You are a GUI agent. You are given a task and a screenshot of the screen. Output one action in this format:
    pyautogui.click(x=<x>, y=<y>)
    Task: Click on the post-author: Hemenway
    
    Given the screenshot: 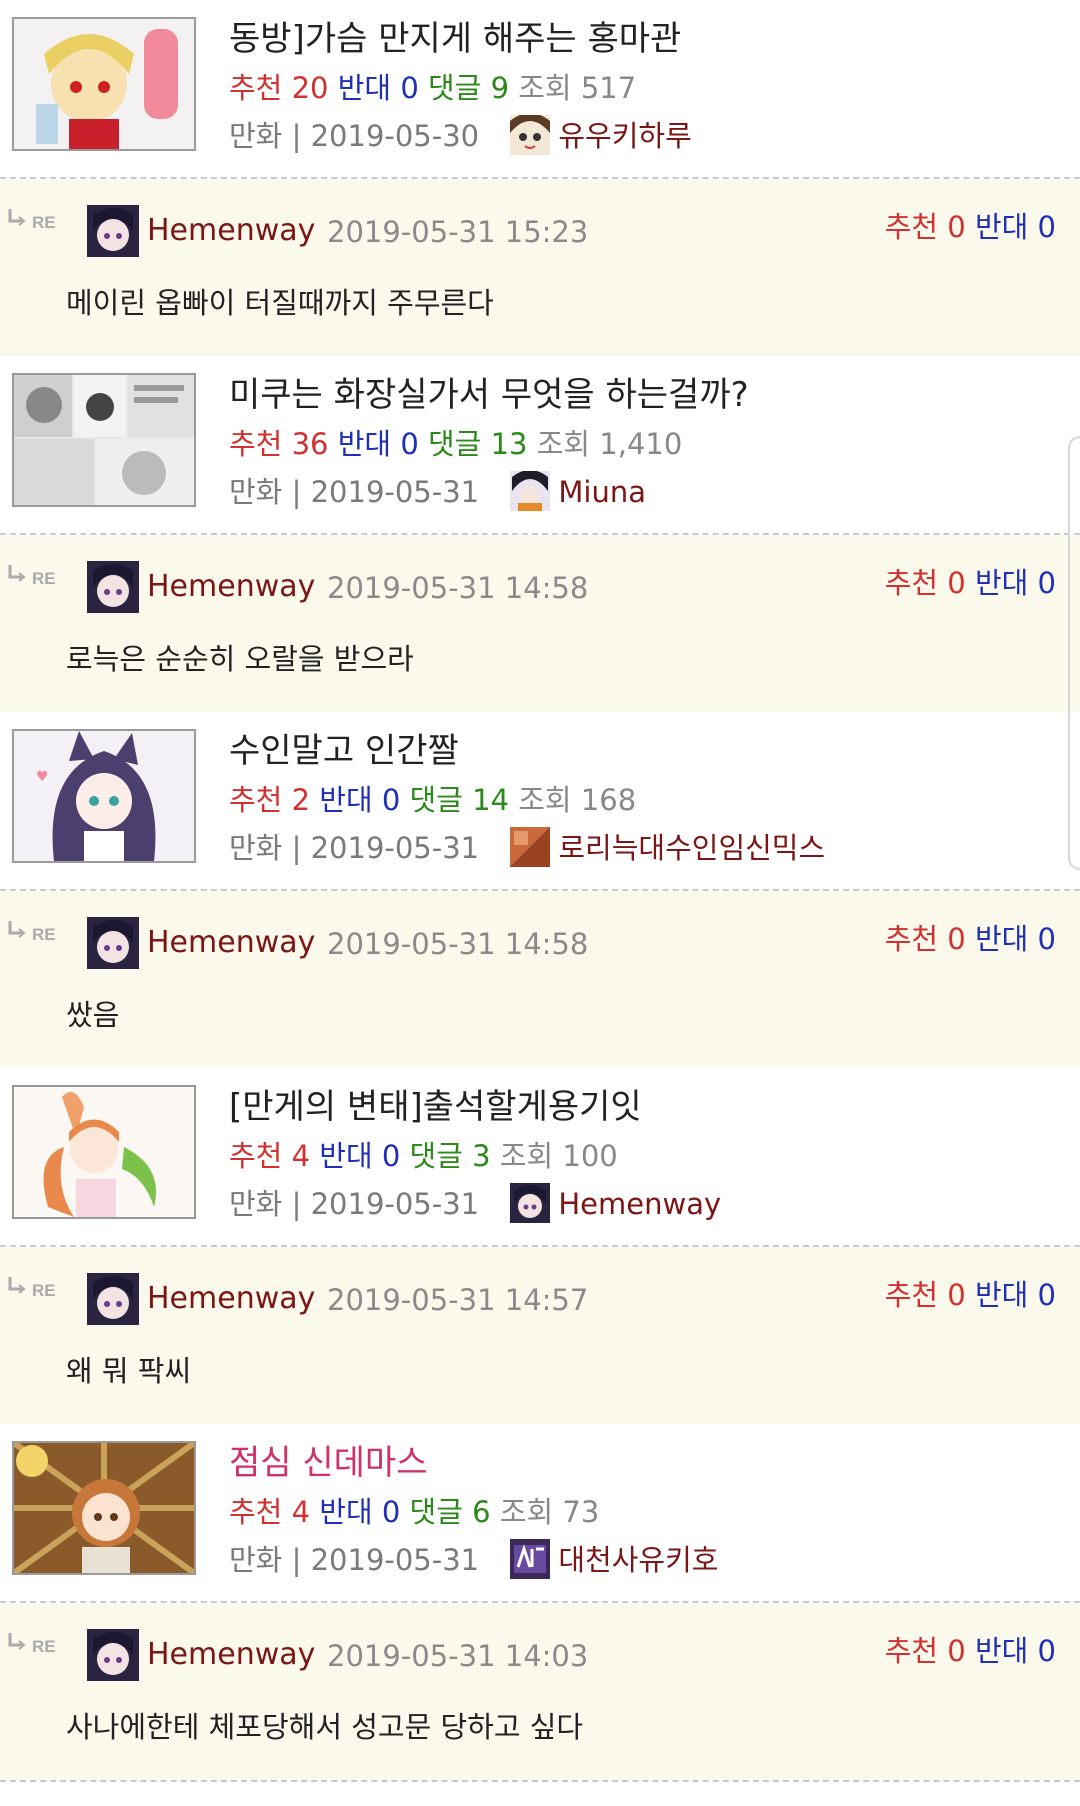 What is the action you would take?
    pyautogui.click(x=639, y=1204)
    